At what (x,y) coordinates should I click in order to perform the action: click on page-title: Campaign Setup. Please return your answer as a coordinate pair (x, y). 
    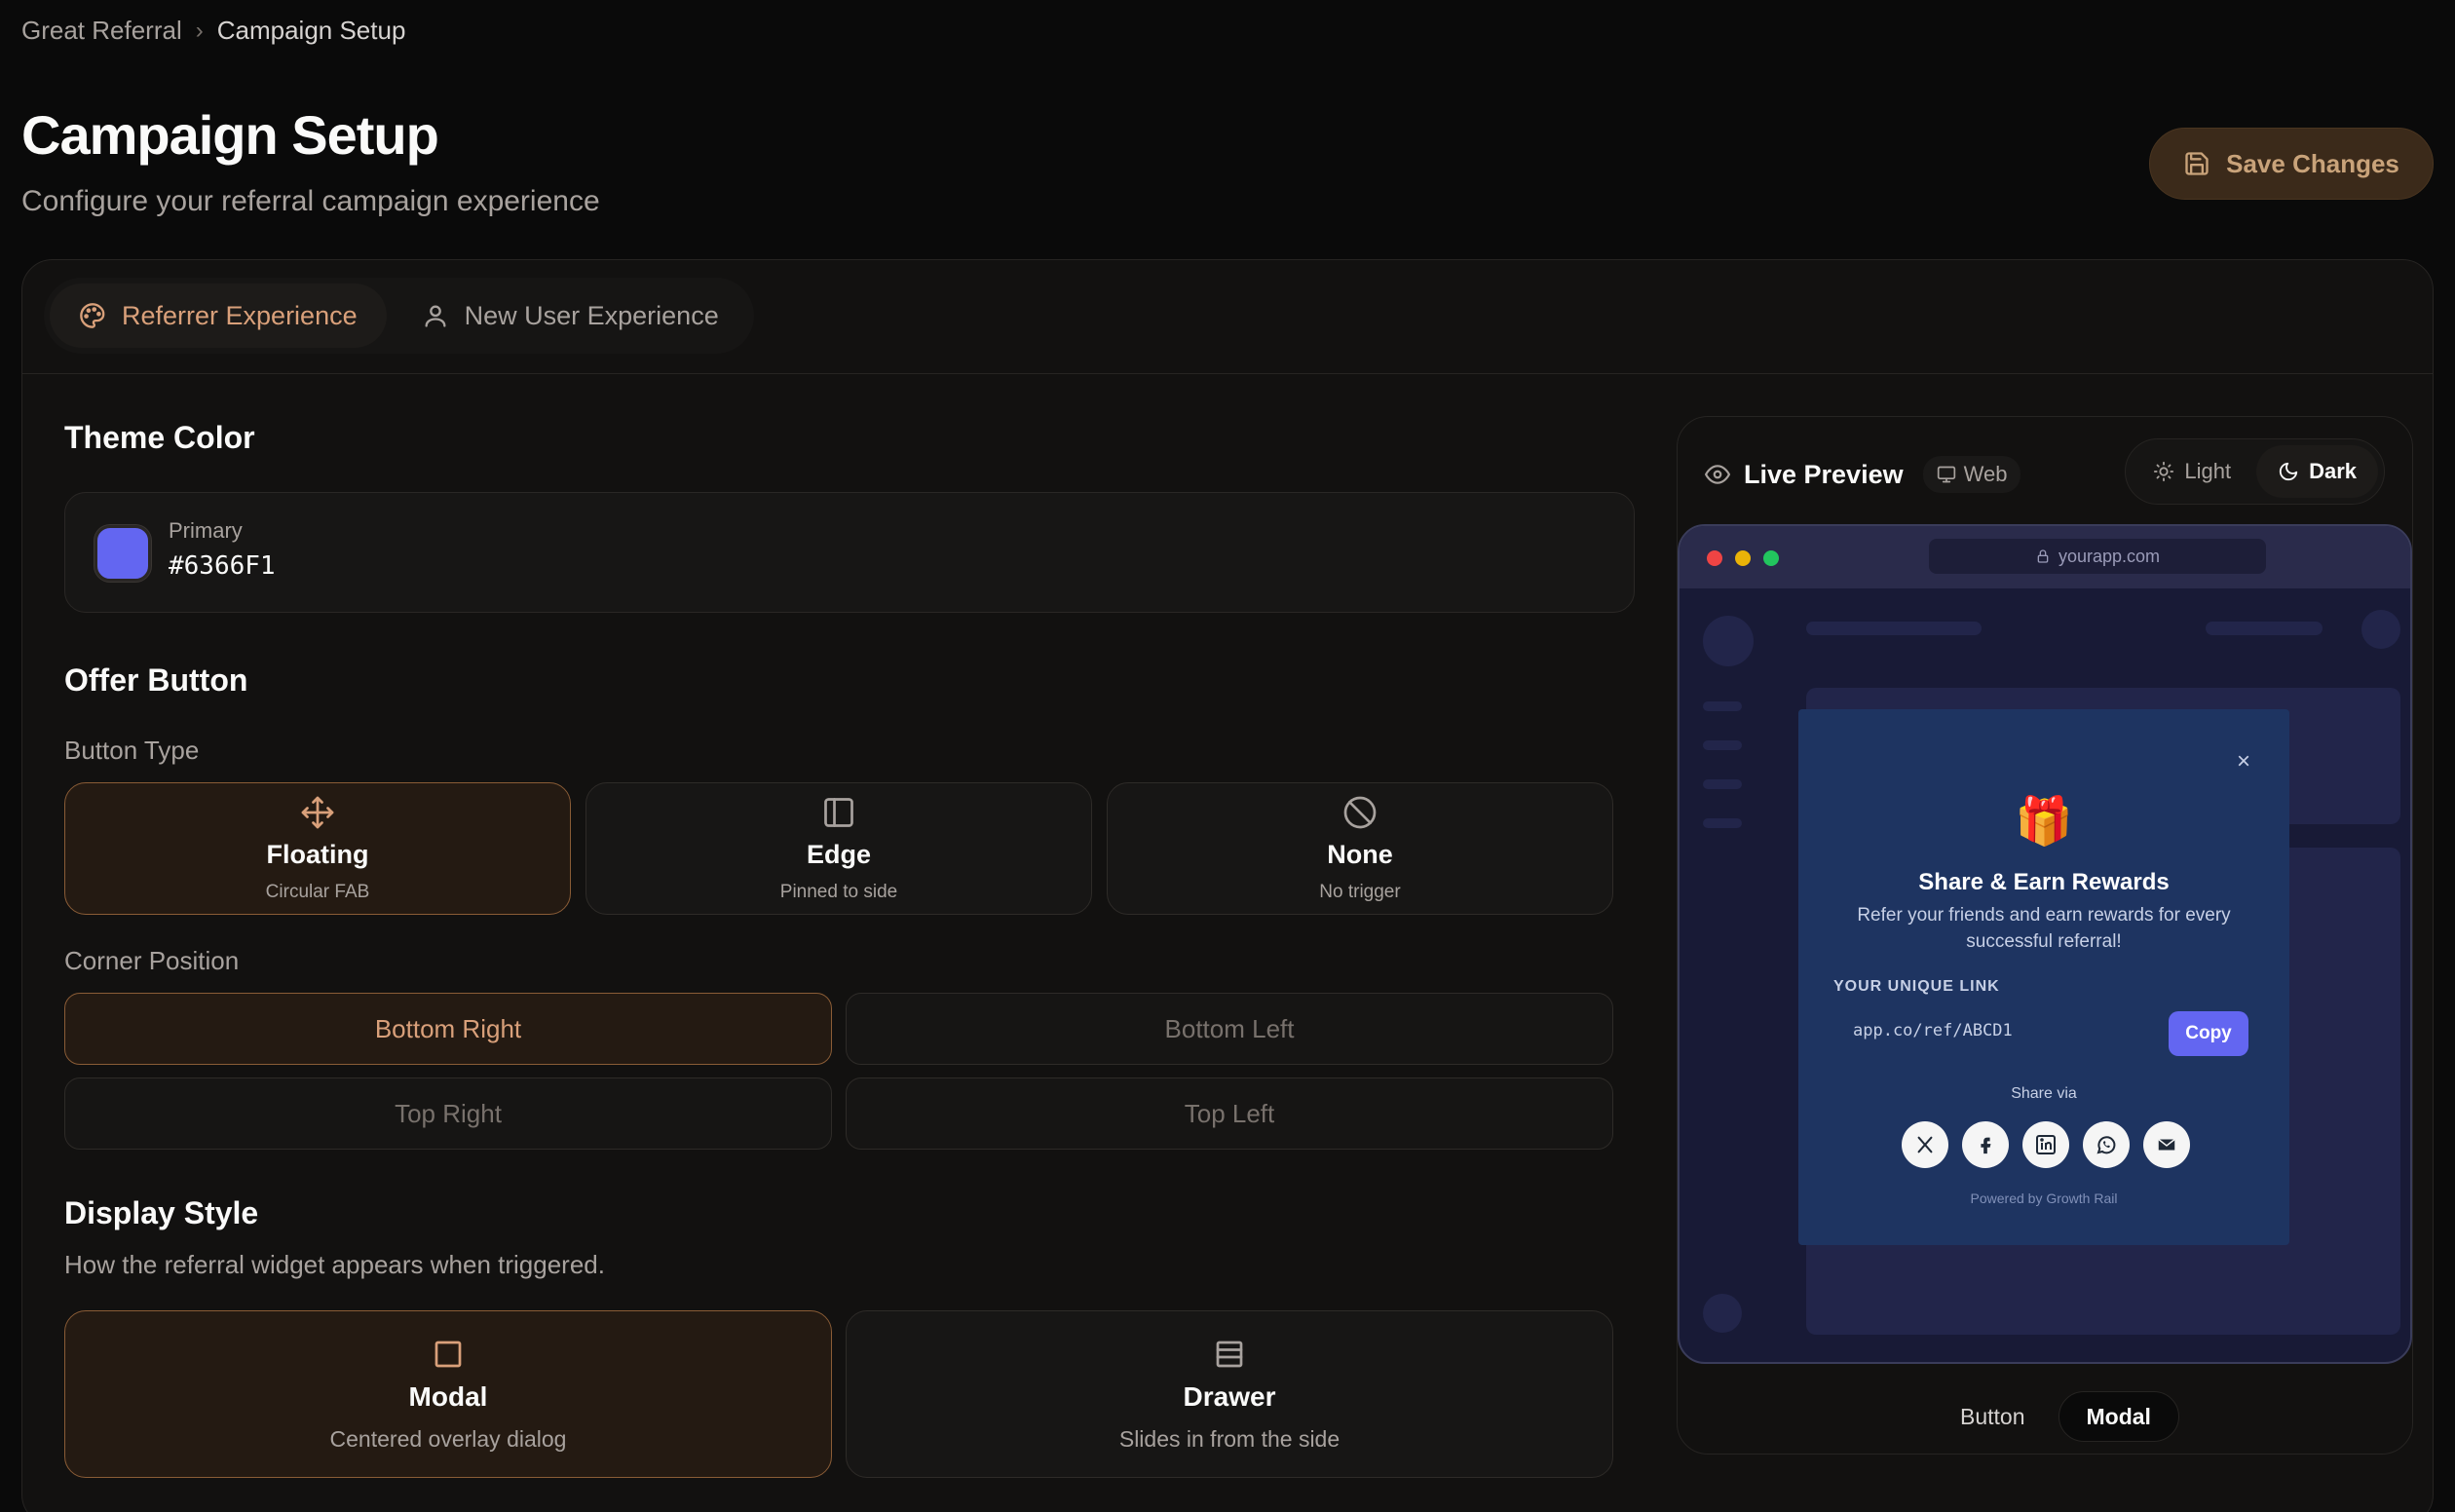
    Looking at the image, I should click on (230, 135).